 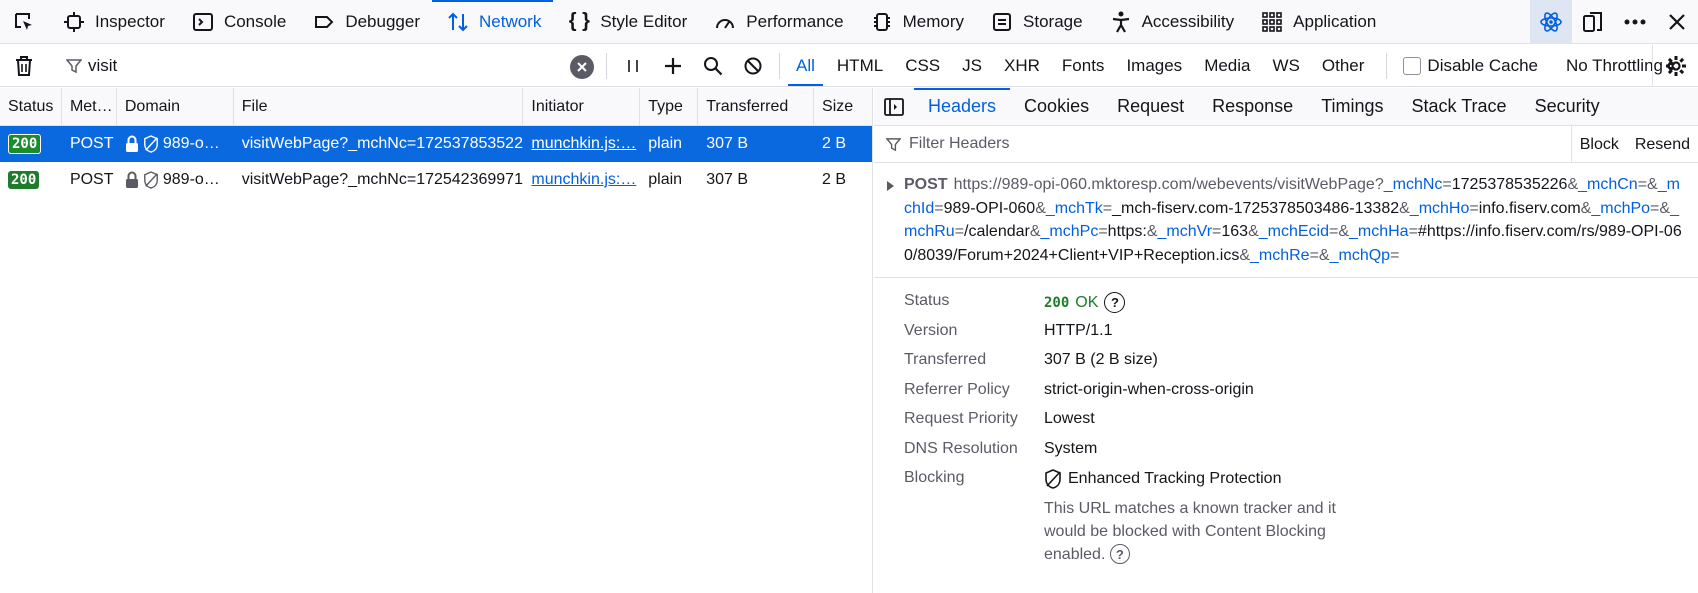 I want to click on tab-cookies: Cookies, so click(x=1056, y=107).